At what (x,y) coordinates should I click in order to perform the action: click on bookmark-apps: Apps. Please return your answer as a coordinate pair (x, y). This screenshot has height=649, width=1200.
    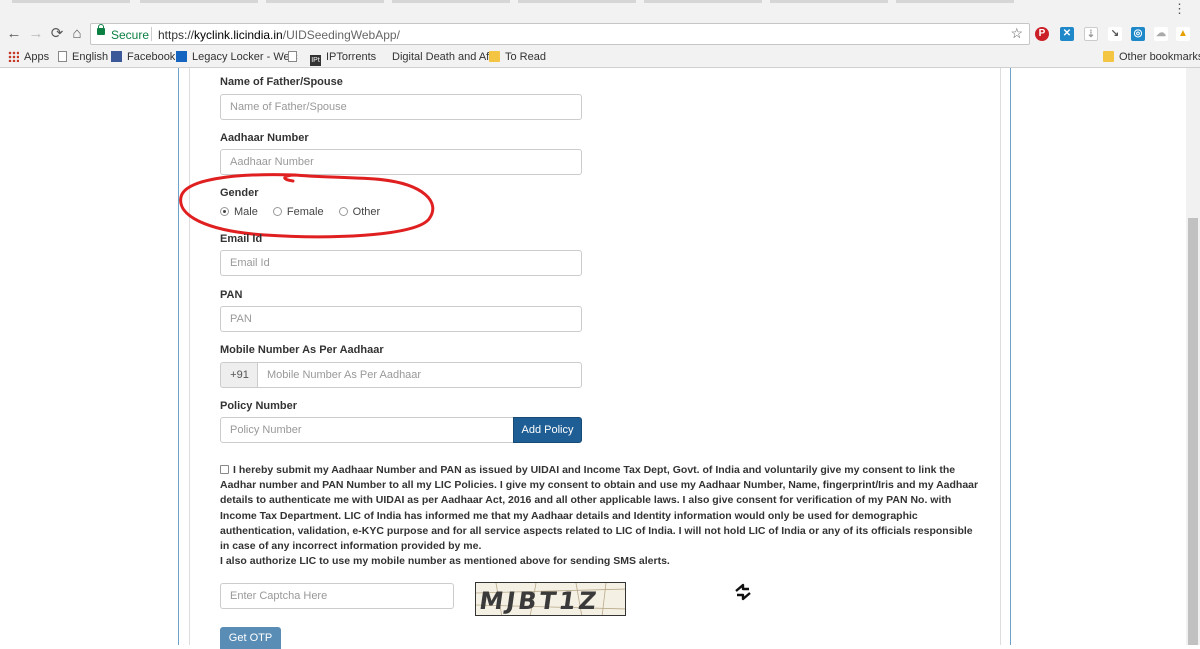
    Looking at the image, I should click on (28, 57).